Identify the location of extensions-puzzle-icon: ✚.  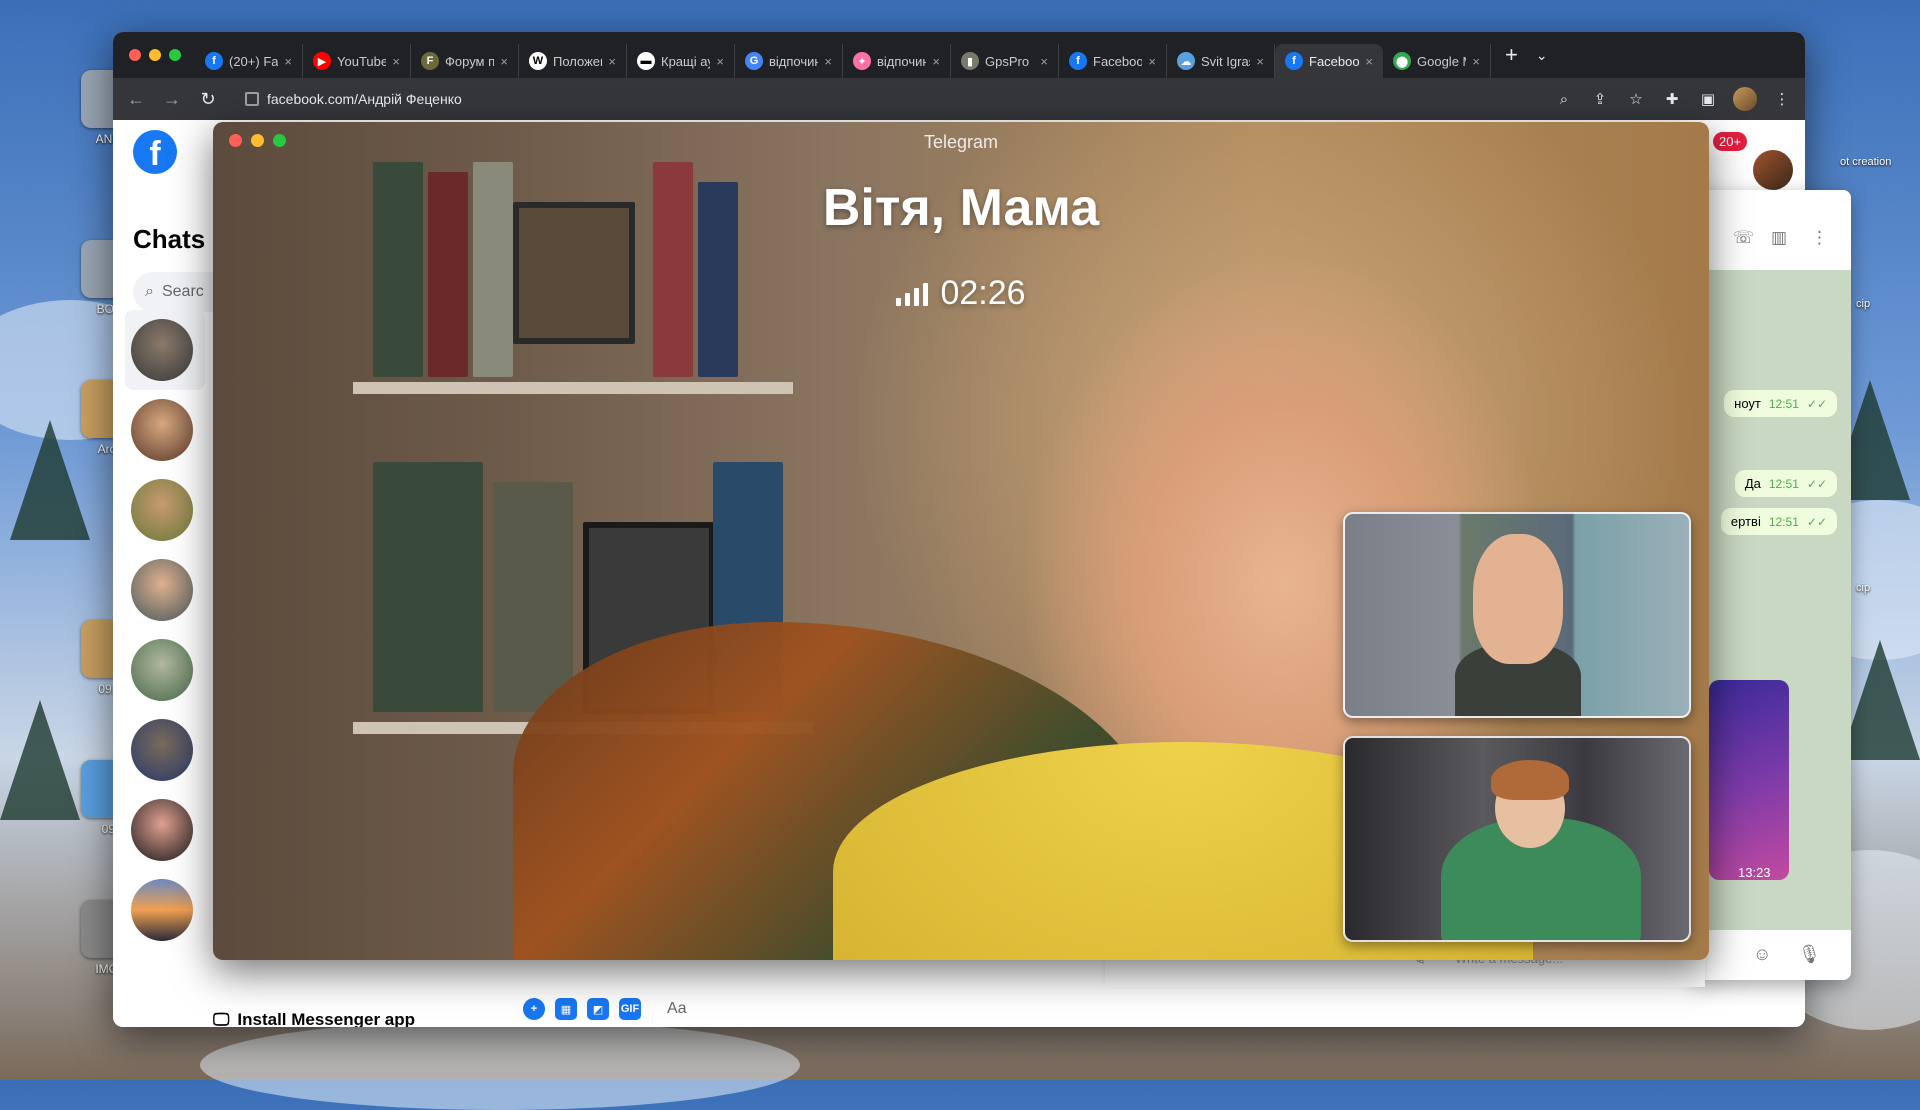
(1672, 99).